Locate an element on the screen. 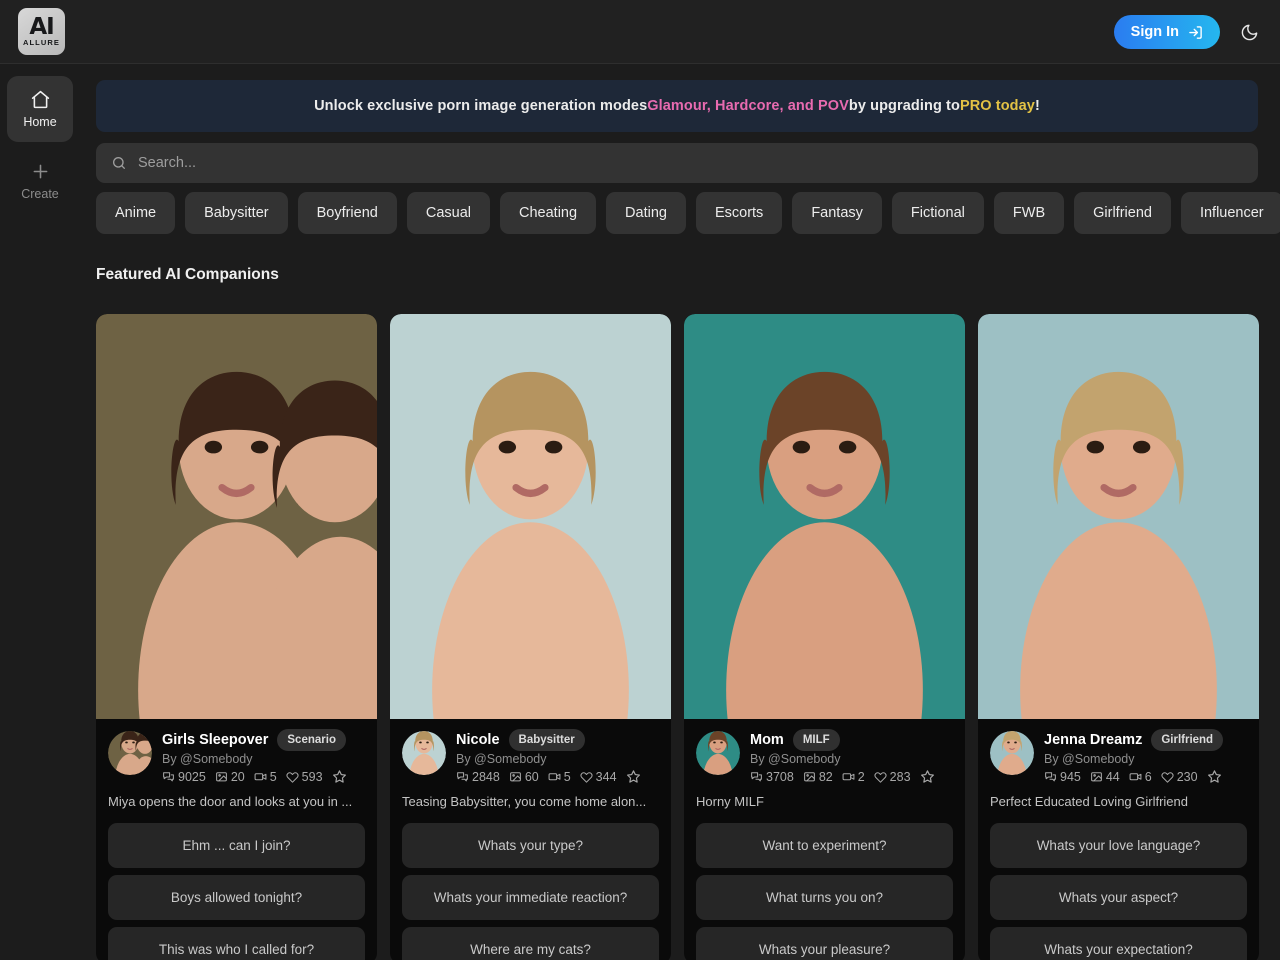 The image size is (1280, 960). suggestion-button: Boys allowed tonight? is located at coordinates (236, 897).